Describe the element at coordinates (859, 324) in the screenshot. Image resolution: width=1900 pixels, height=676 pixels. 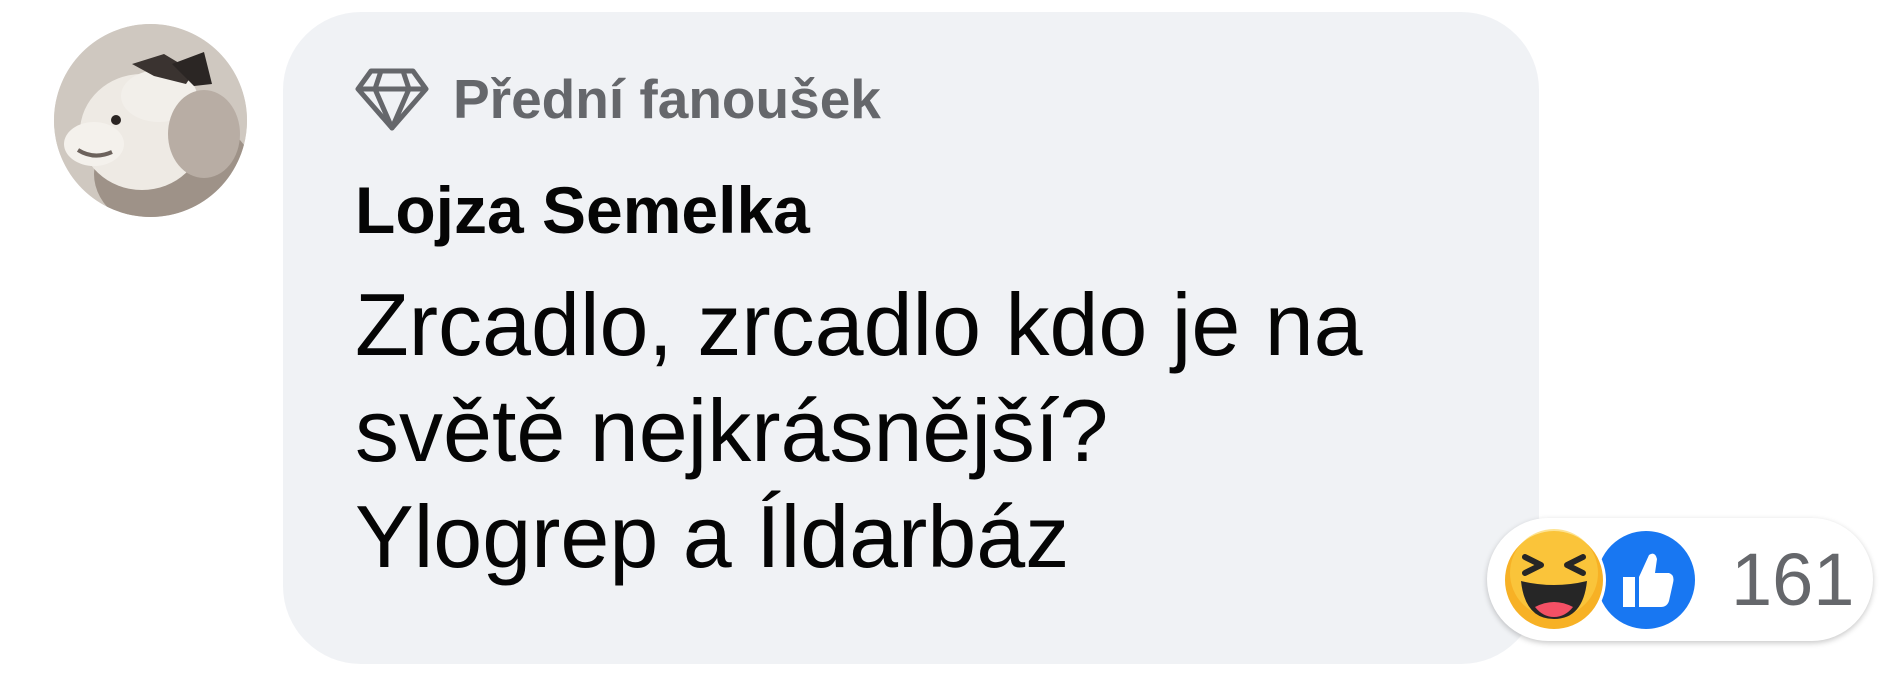
I see `comment-line: Zrcadlo, zrcadlo kdo je na` at that location.